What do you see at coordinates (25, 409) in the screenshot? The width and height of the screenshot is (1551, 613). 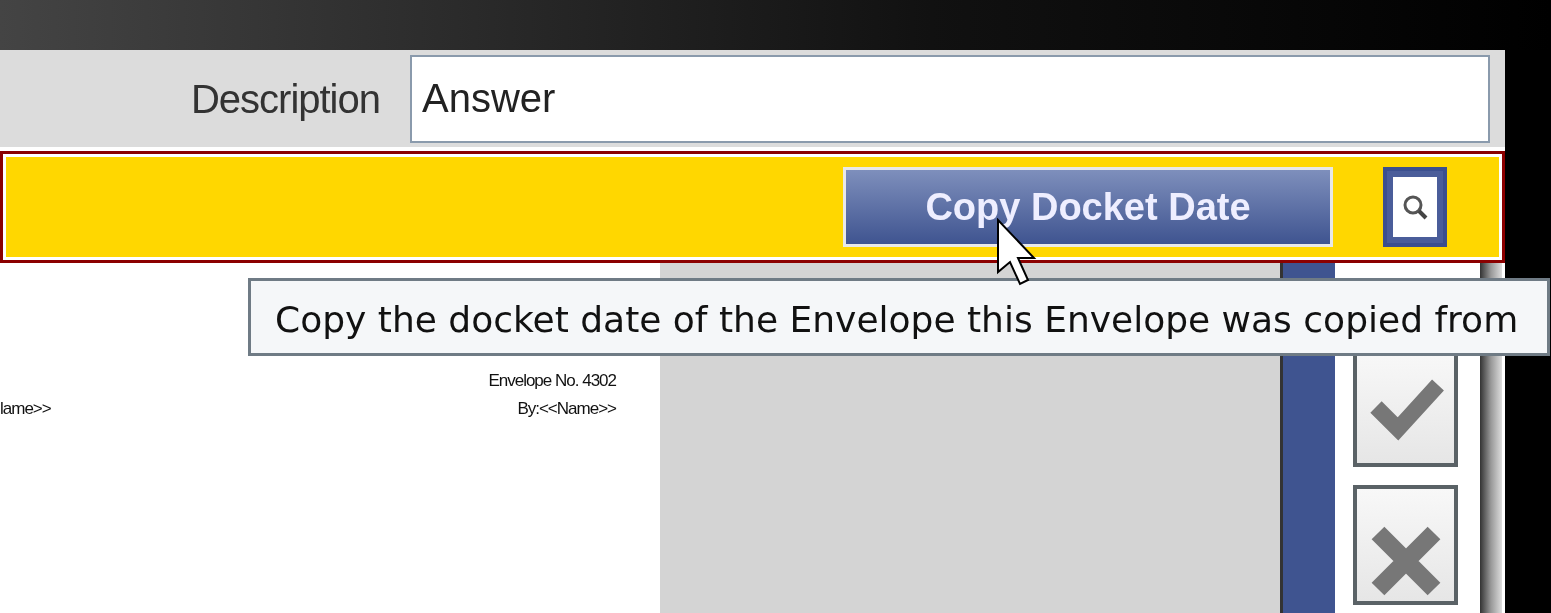 I see `document-text: lame>>` at bounding box center [25, 409].